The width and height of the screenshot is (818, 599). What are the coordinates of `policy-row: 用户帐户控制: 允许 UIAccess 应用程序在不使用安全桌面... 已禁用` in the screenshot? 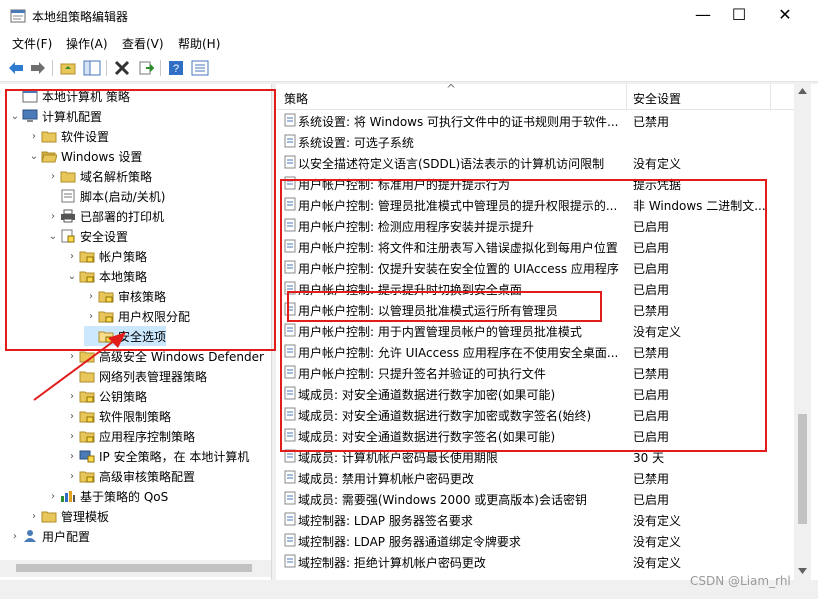 It's located at (535, 351).